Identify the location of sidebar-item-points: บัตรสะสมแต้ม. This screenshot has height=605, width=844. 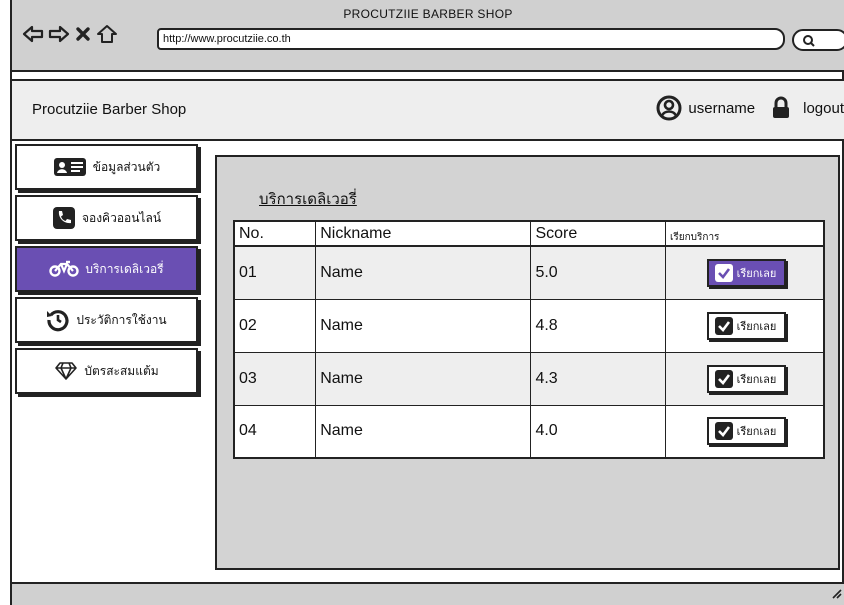
(106, 371).